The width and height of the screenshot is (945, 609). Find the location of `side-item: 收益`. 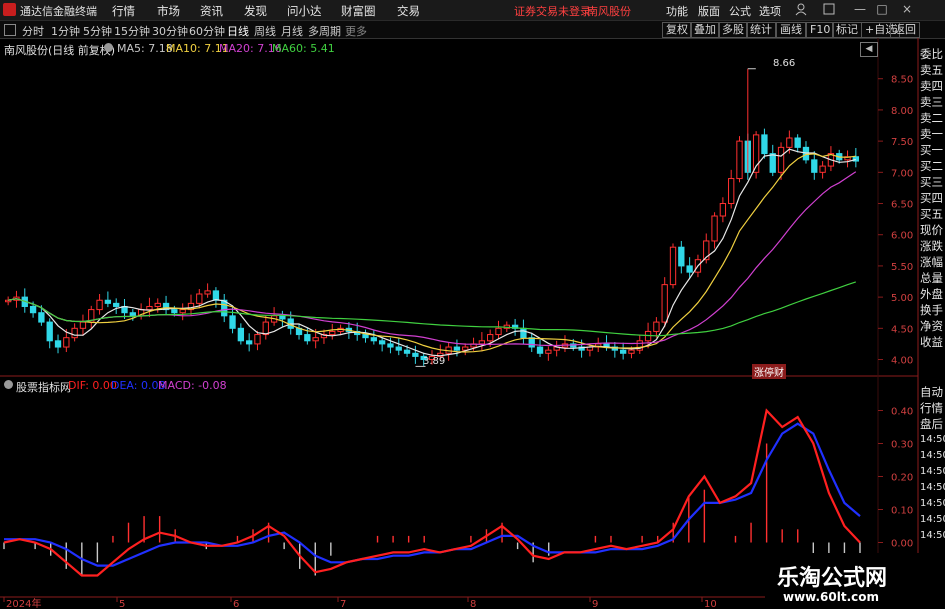

side-item: 收益 is located at coordinates (932, 342).